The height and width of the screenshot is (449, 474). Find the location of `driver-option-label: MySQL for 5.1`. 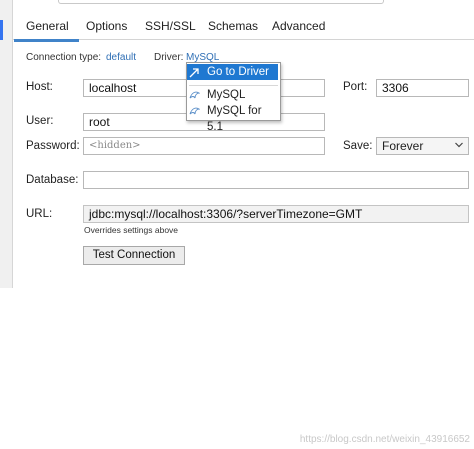

driver-option-label: MySQL for 5.1 is located at coordinates (234, 119).